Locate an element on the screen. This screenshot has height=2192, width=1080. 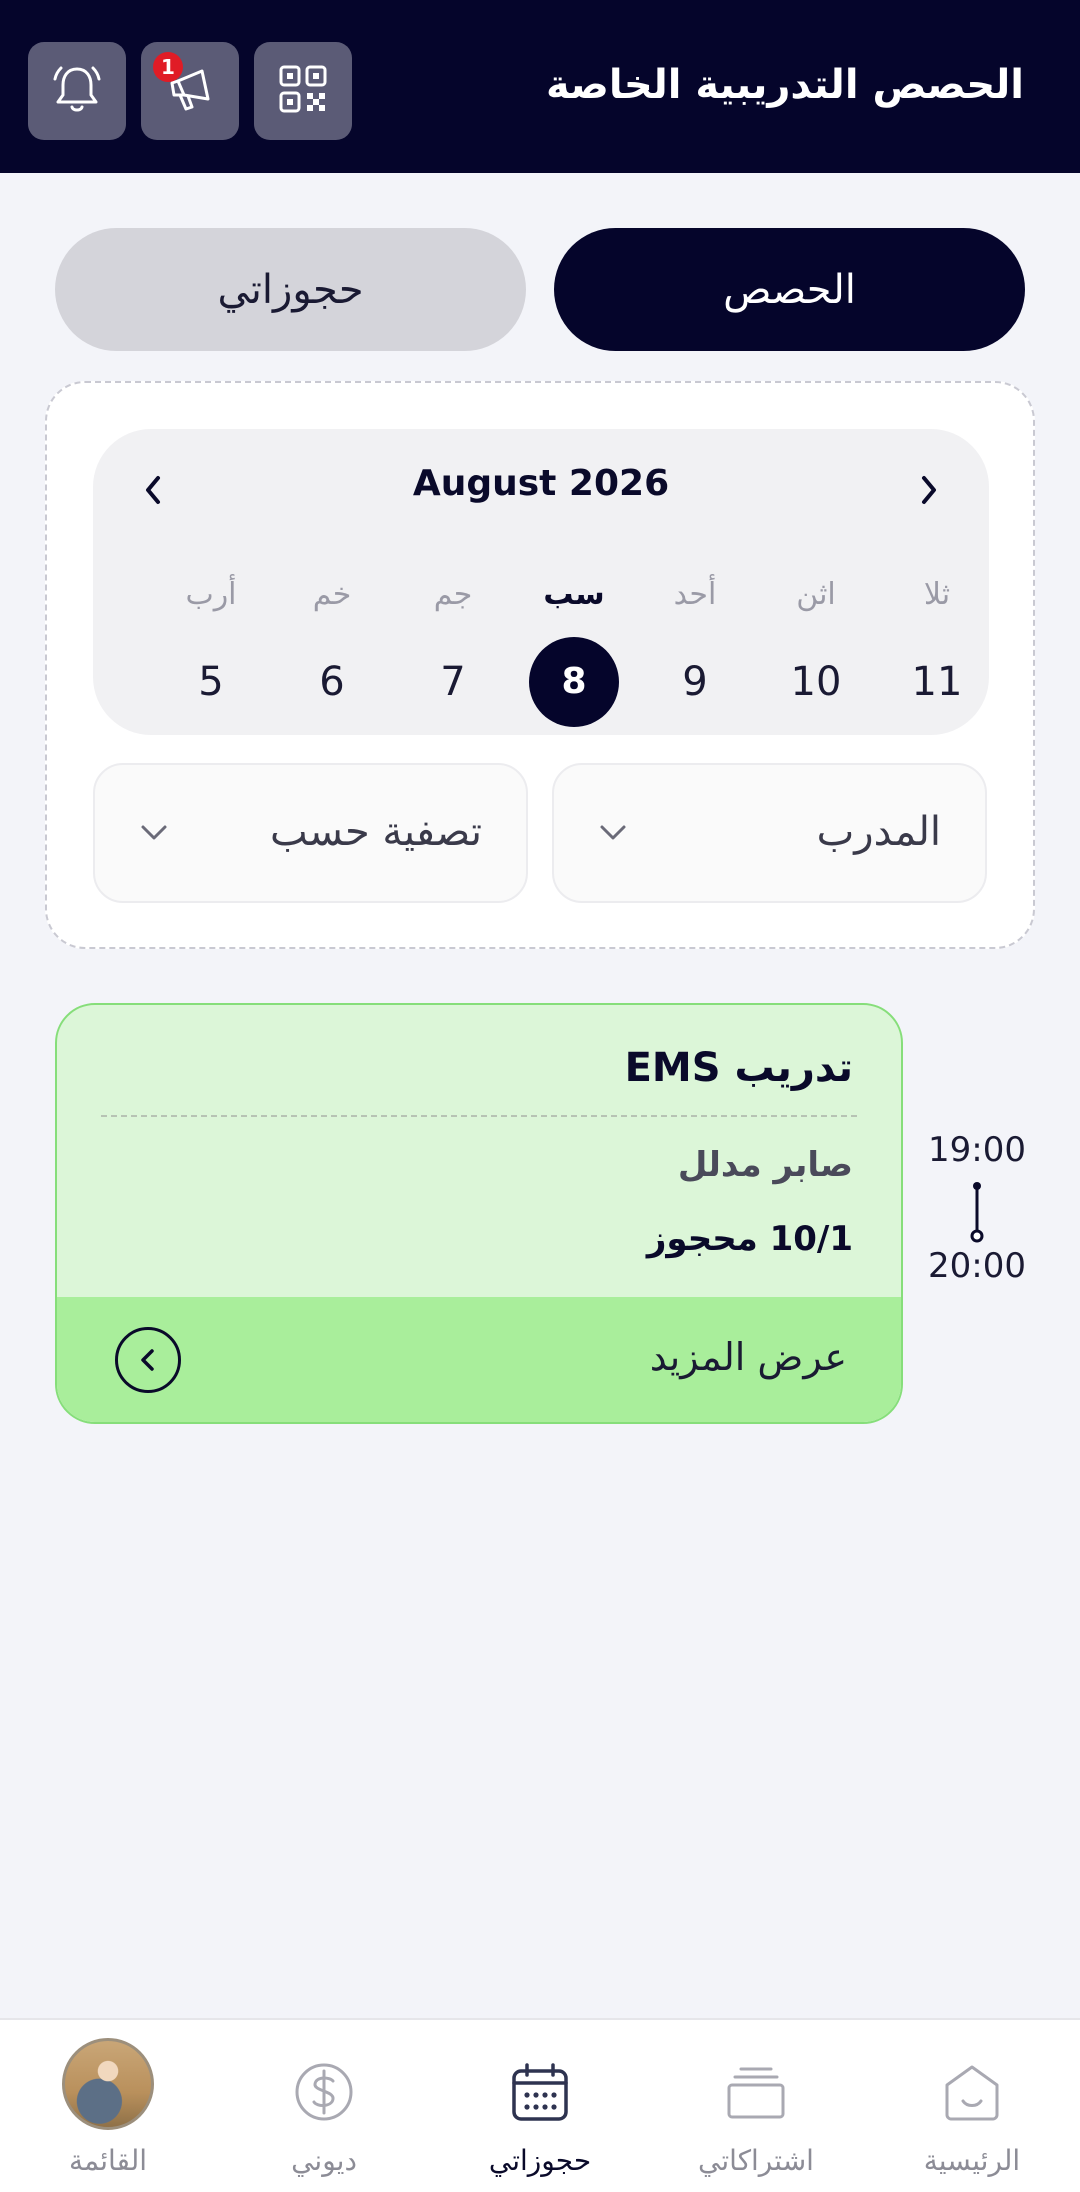
day-name: اثن is located at coordinates (816, 594).